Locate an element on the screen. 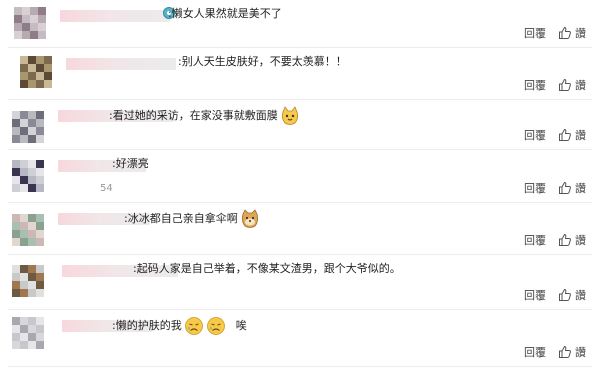  comment-text: :别人天生皮肤好，不要太羡慕！！ is located at coordinates (262, 61).